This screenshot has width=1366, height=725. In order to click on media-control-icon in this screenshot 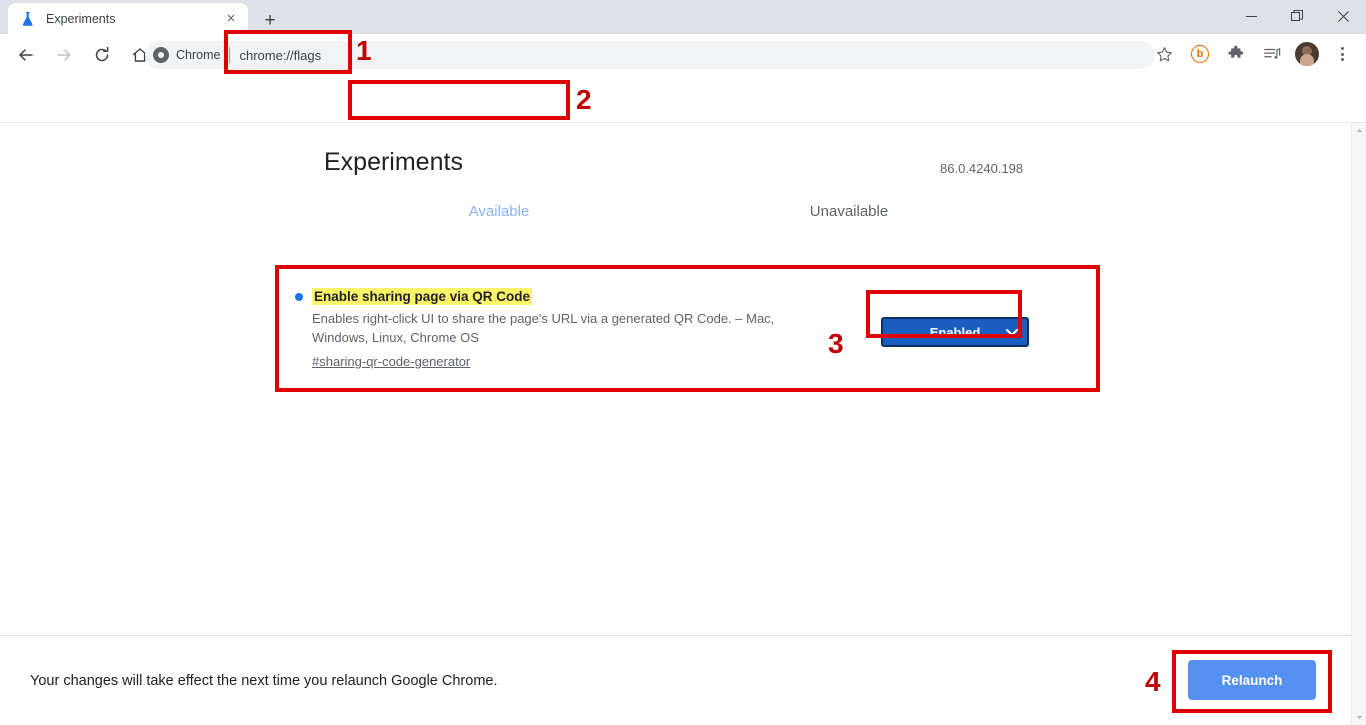, I will do `click(1272, 54)`.